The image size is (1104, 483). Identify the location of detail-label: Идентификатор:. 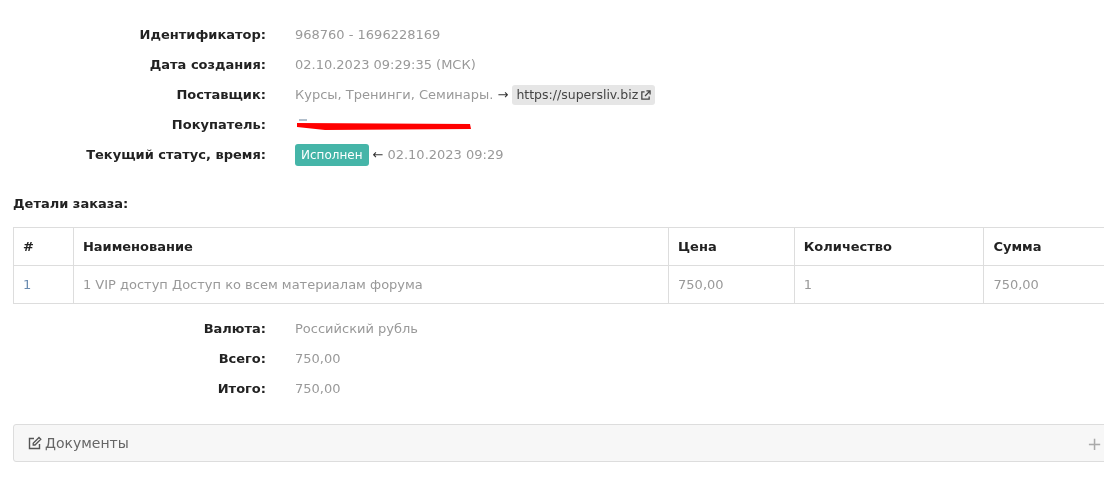
(202, 35).